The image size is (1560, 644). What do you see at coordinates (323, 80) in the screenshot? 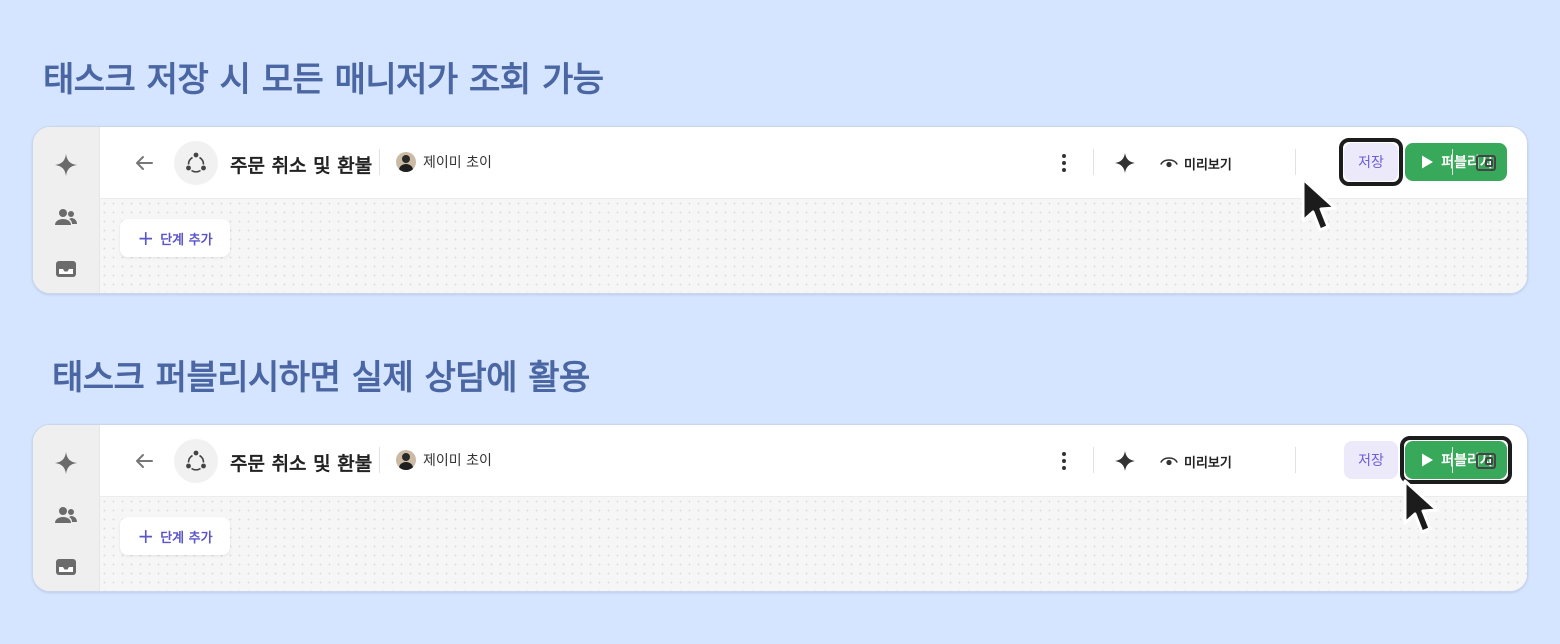
I see `heading-save: 태스크 저장 시 모든 매니저가 조회 가능` at bounding box center [323, 80].